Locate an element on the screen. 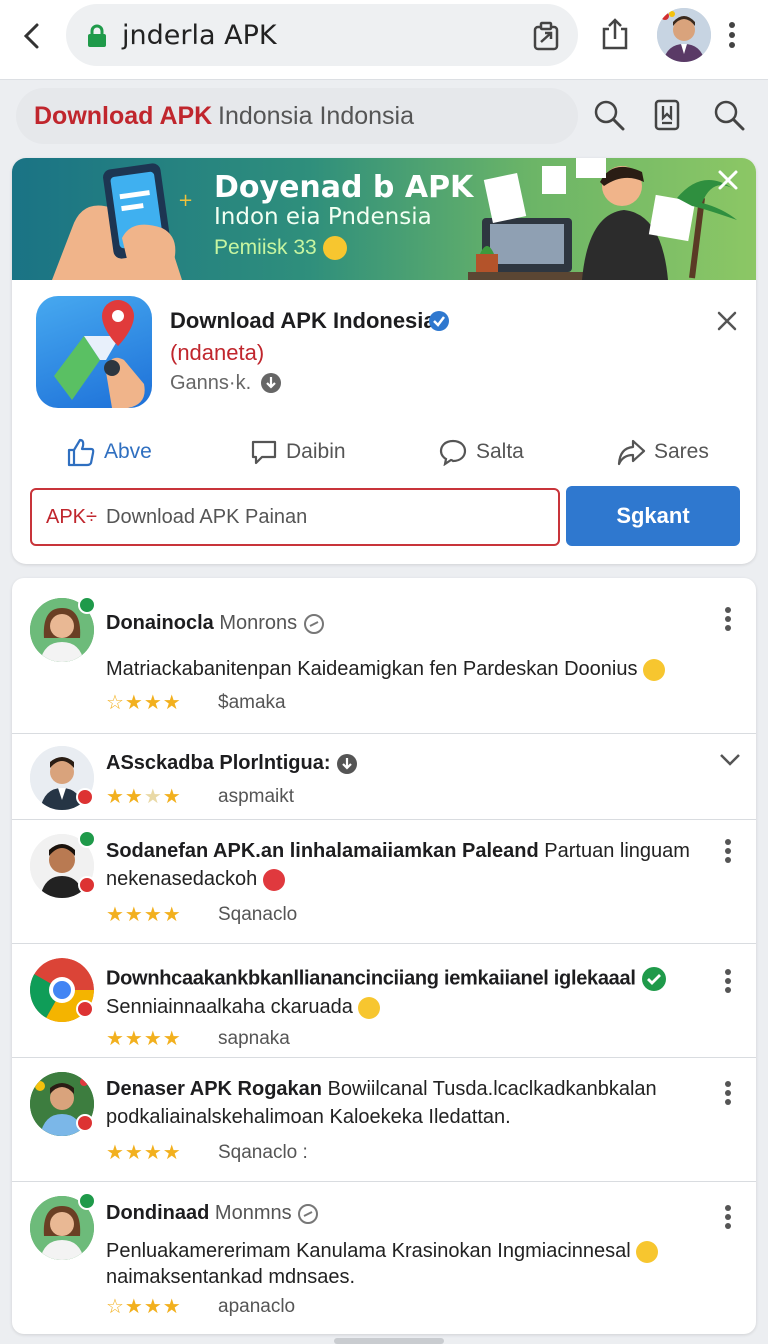 The width and height of the screenshot is (768, 1344). profile-avatar is located at coordinates (684, 35).